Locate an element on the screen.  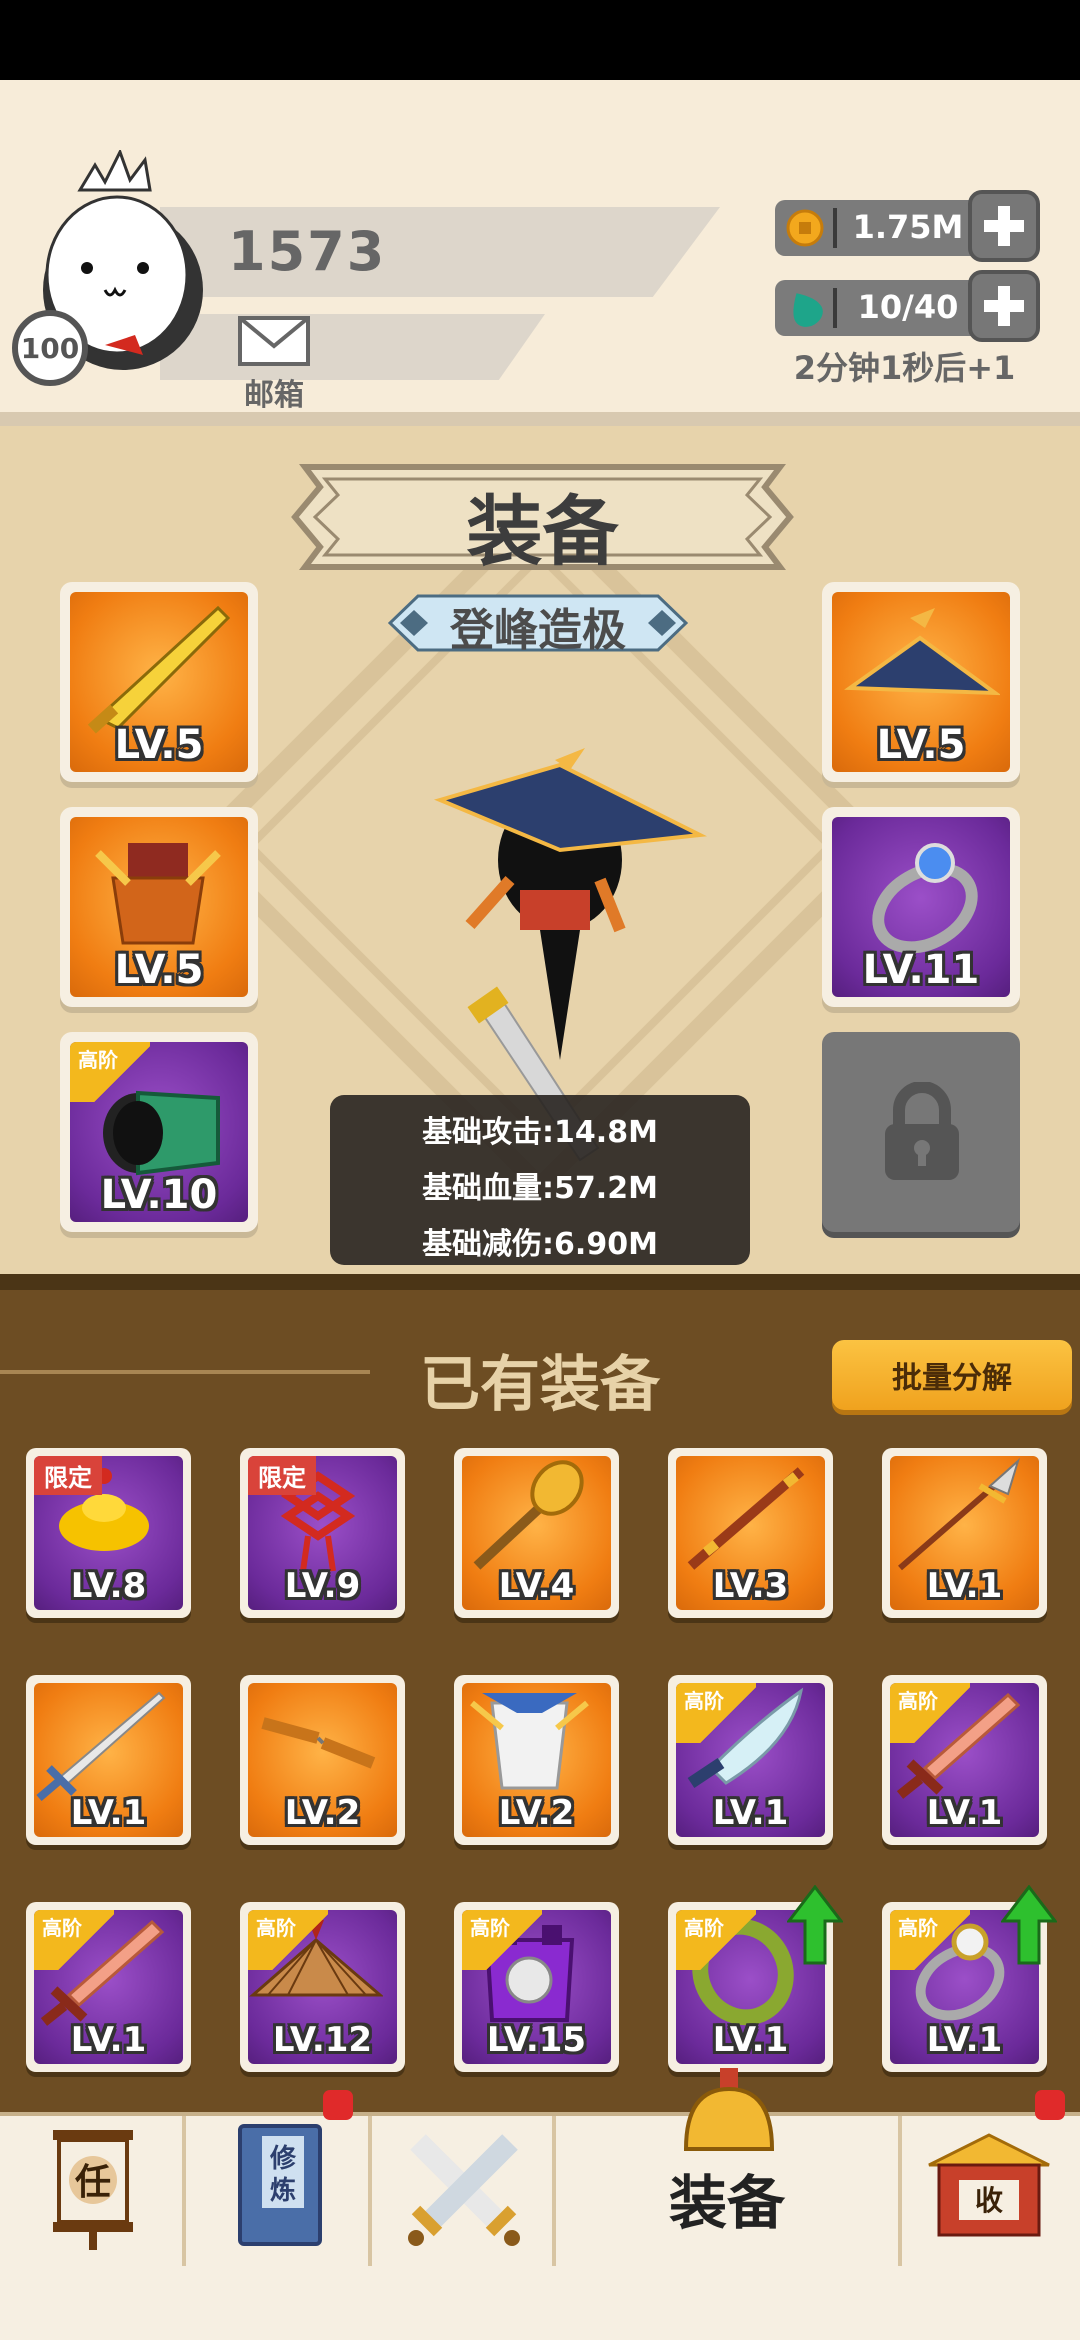
golden-saber-icon is located at coordinates (159, 669).